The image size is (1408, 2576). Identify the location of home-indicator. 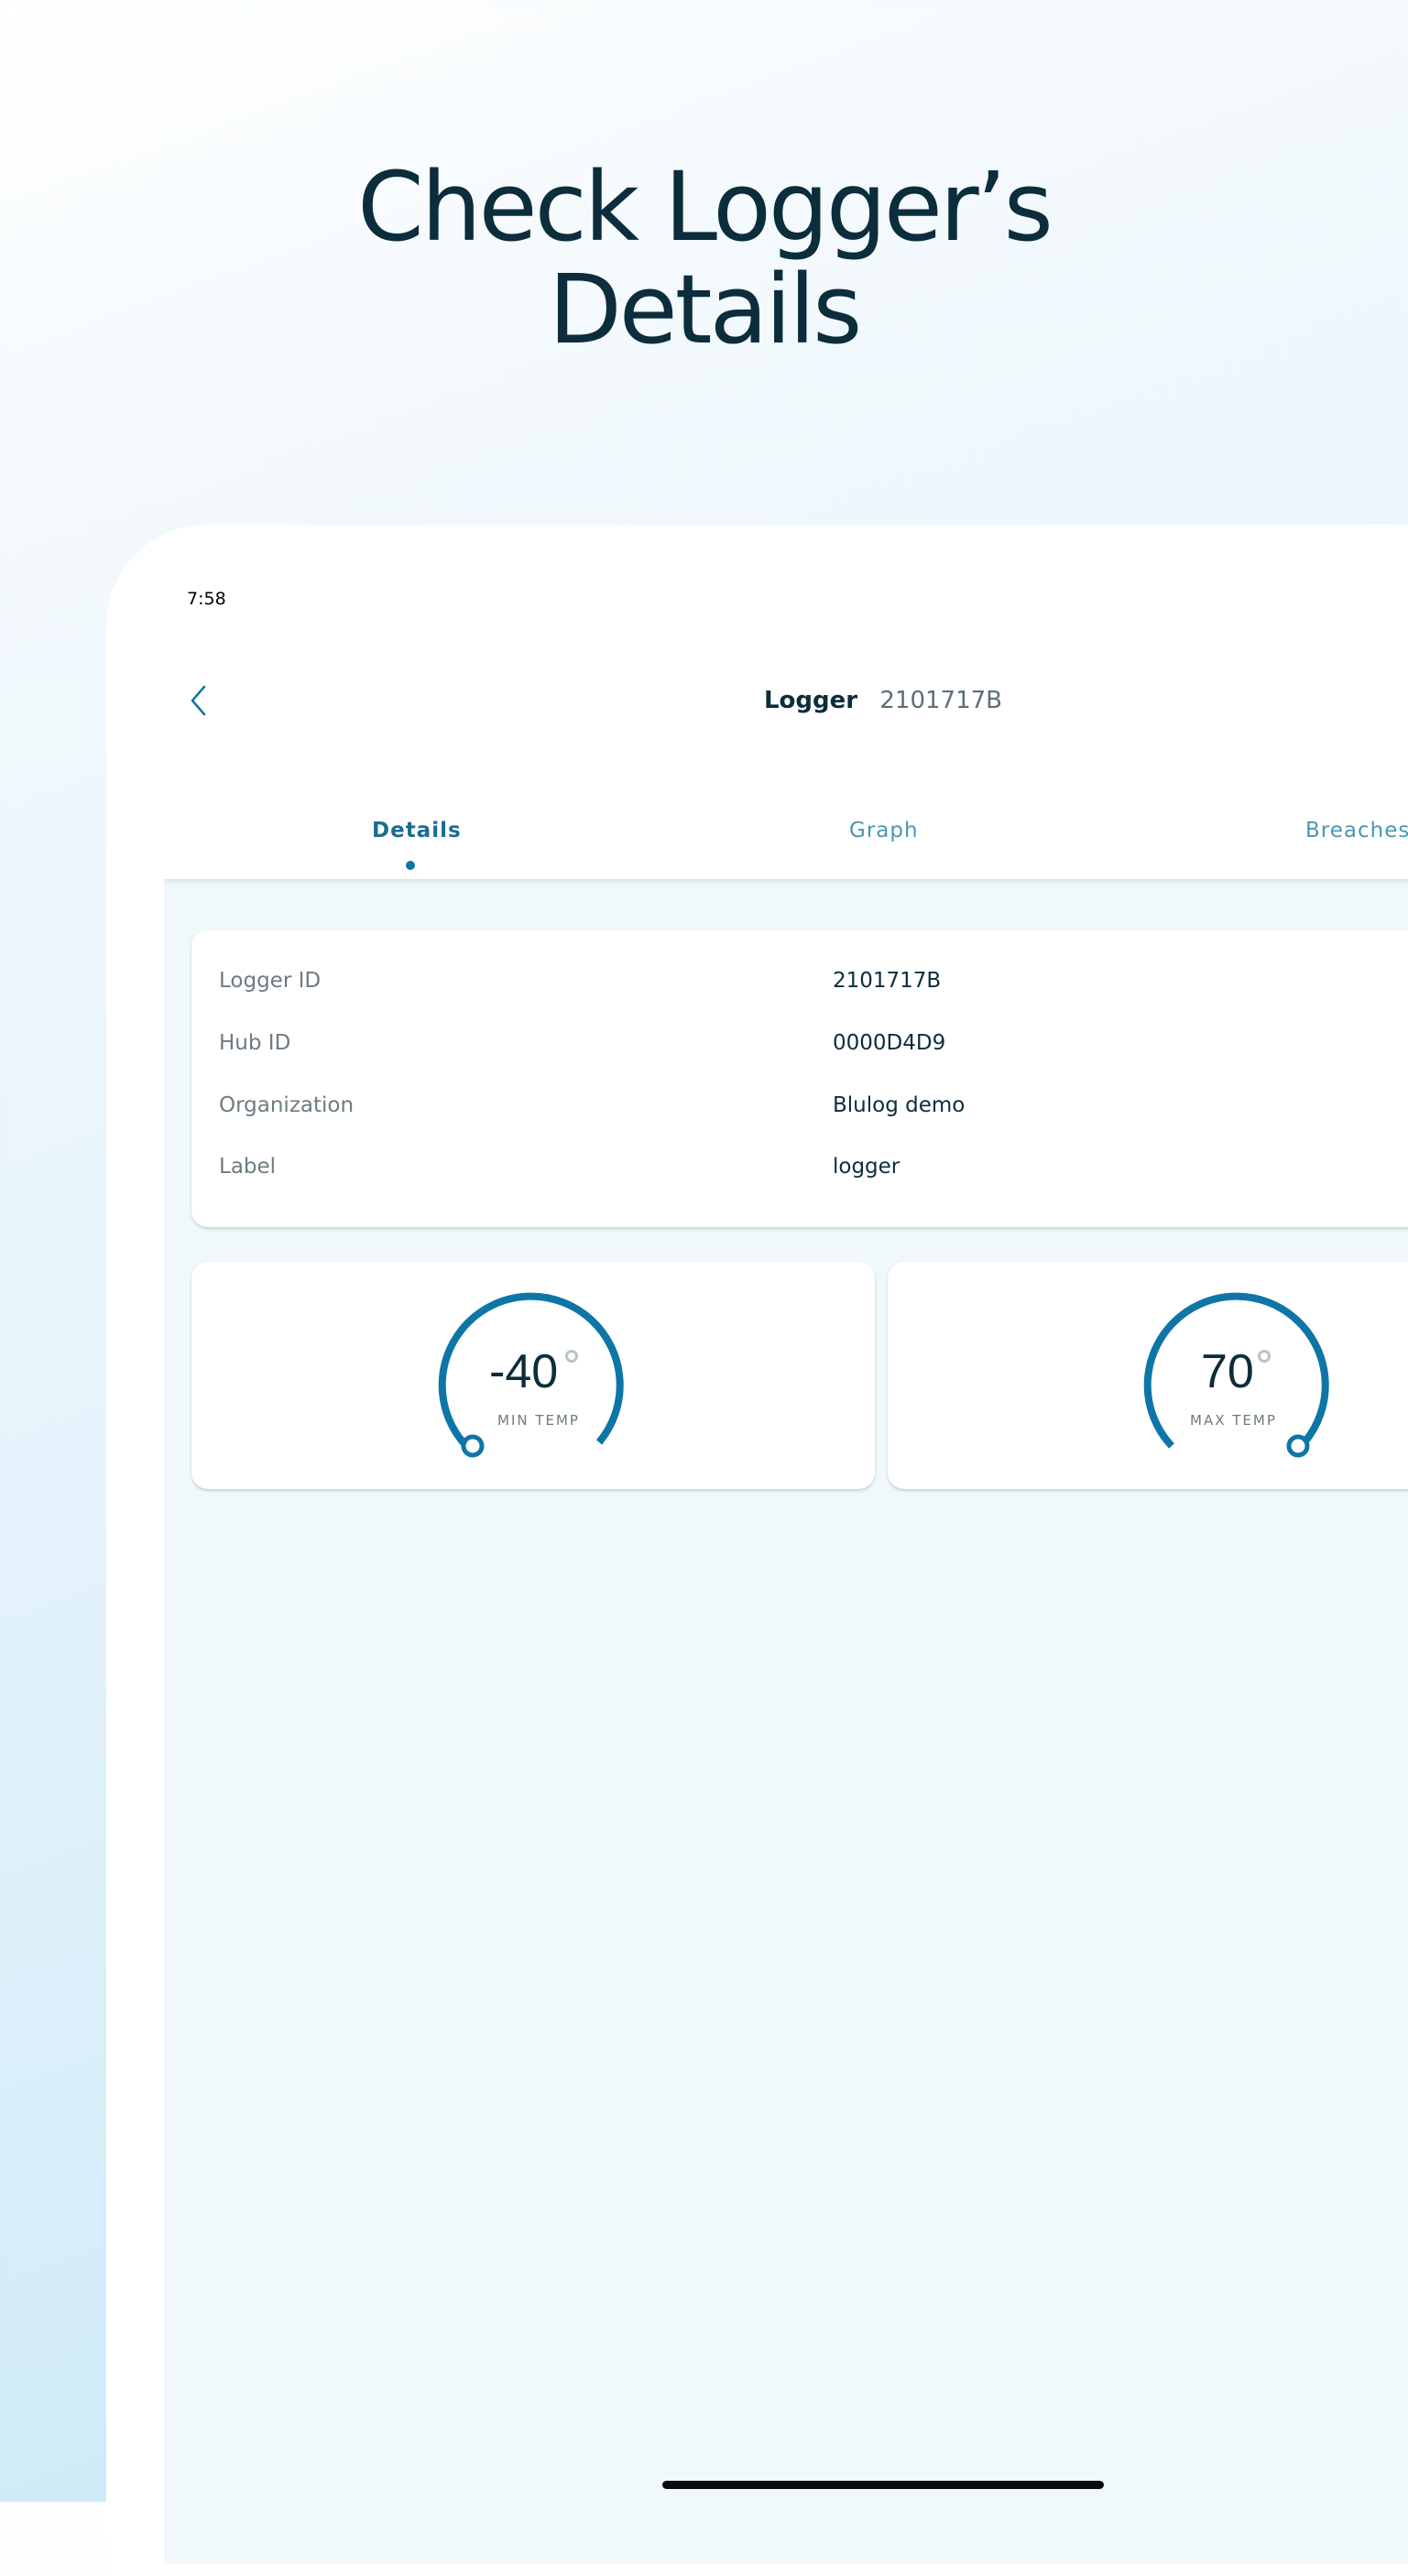
(883, 2485).